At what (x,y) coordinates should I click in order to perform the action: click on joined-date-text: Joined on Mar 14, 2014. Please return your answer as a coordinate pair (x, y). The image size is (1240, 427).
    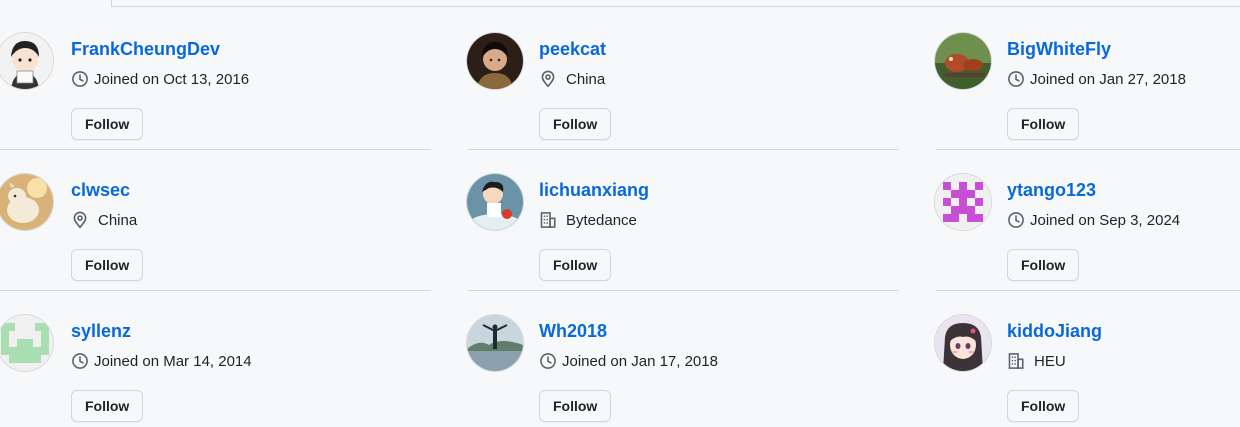
    Looking at the image, I should click on (173, 361).